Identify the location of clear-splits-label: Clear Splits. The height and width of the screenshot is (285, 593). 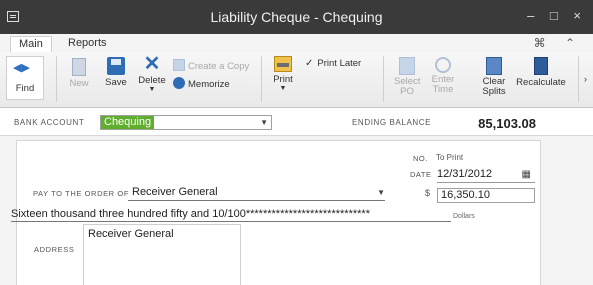
(494, 86).